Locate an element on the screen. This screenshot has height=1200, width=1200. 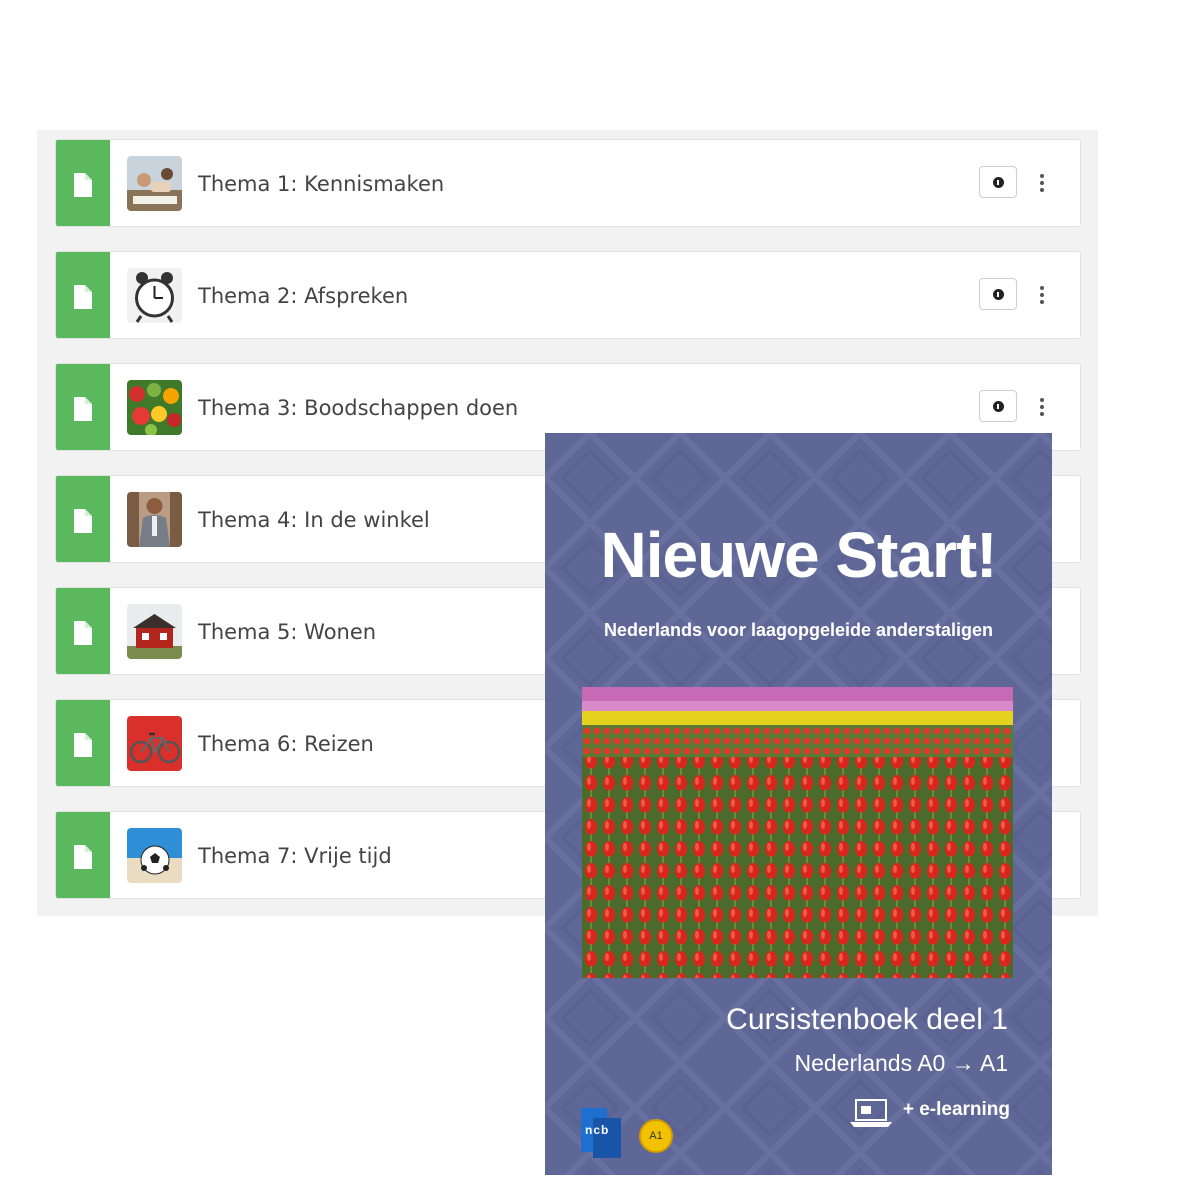
elearning-label: + e-learning is located at coordinates (956, 1109).